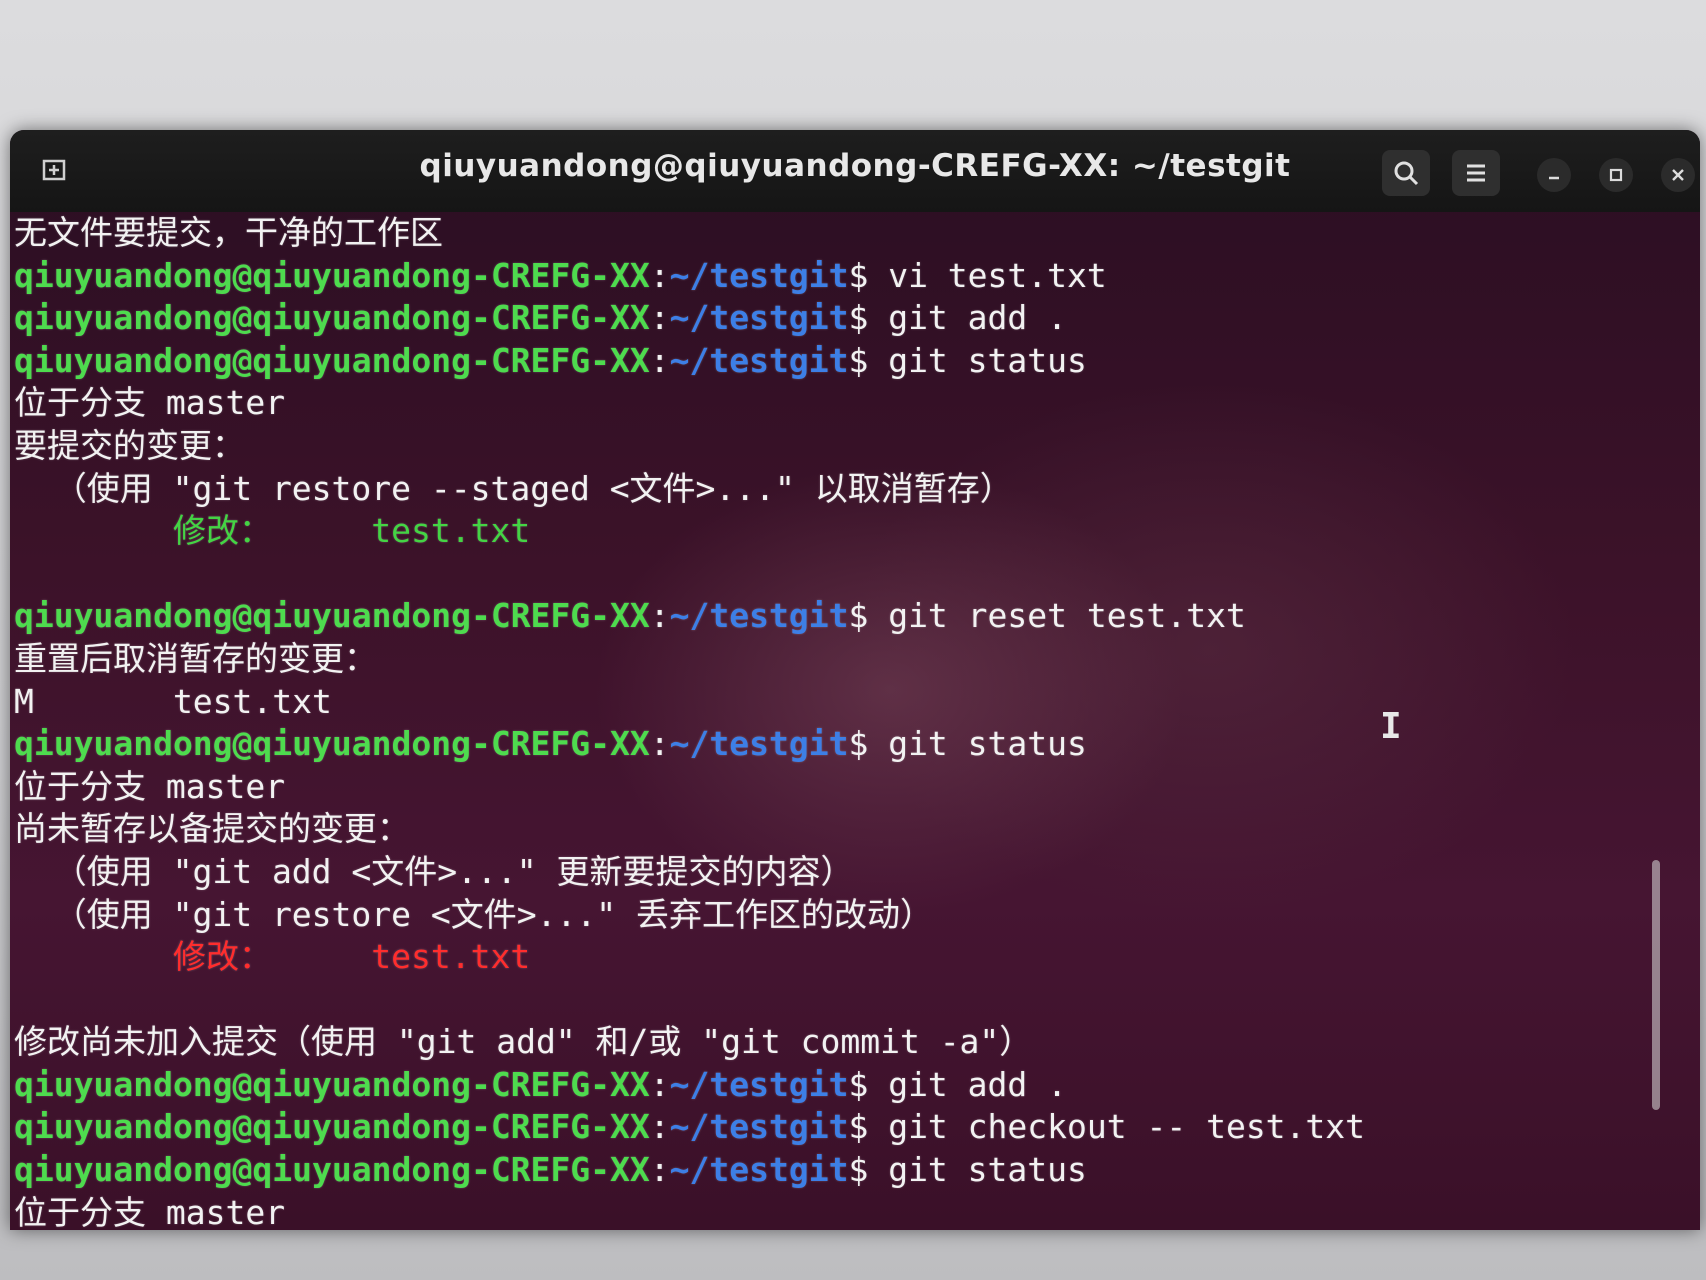 Image resolution: width=1706 pixels, height=1280 pixels. I want to click on command-text: git reset test.txt, so click(1057, 616).